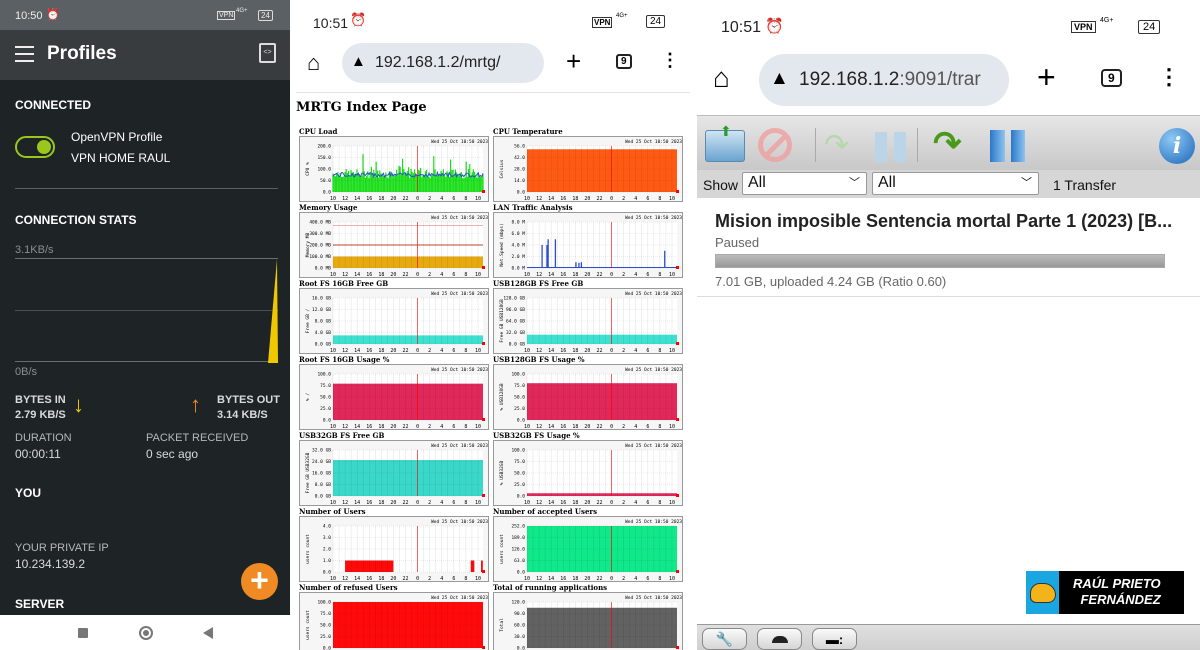 The height and width of the screenshot is (650, 1200). What do you see at coordinates (259, 581) in the screenshot?
I see `add-profile-button: +` at bounding box center [259, 581].